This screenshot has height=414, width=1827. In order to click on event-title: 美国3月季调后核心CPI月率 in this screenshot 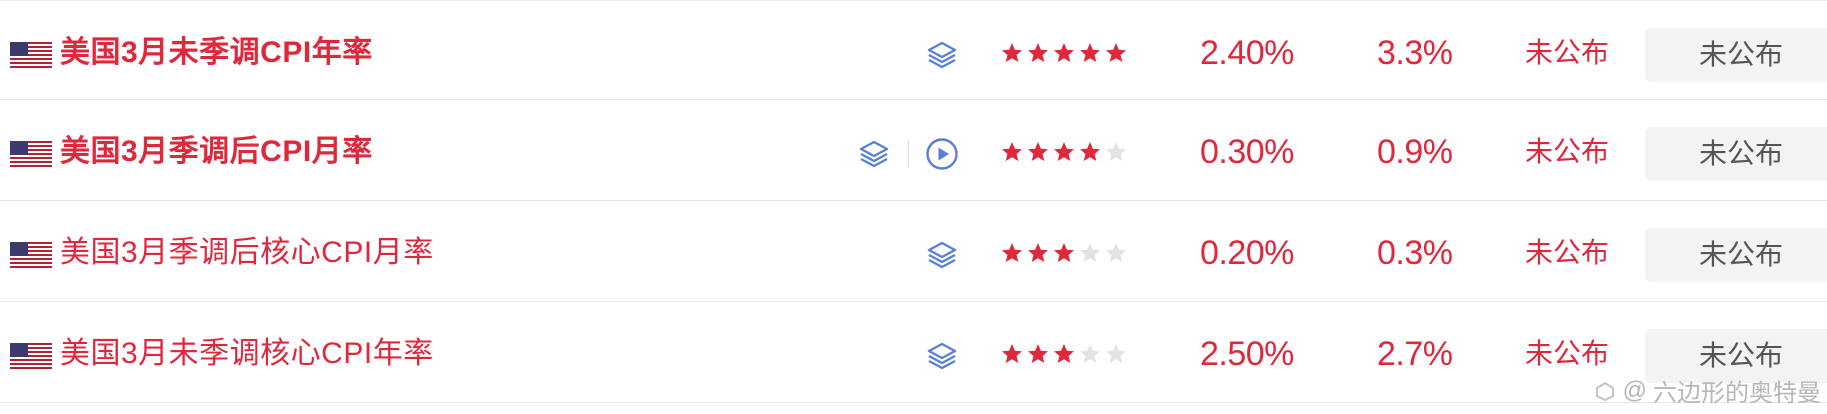, I will do `click(247, 253)`.